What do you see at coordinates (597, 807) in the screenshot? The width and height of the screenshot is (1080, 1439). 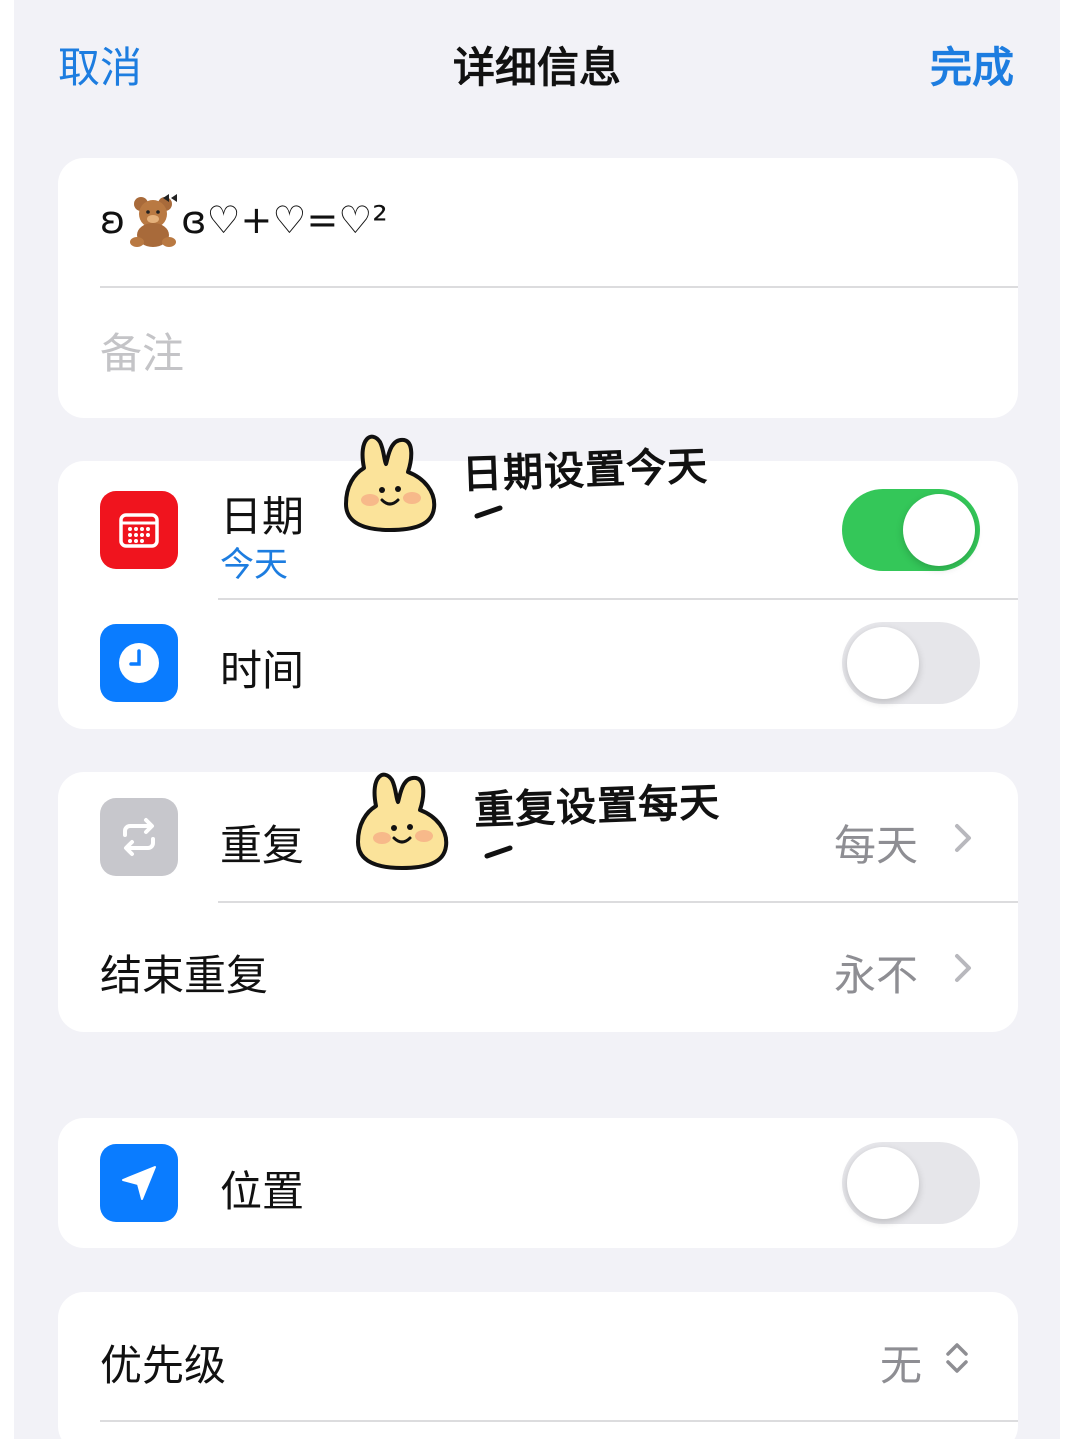 I see `repeat-annotation: 重复设置每天` at bounding box center [597, 807].